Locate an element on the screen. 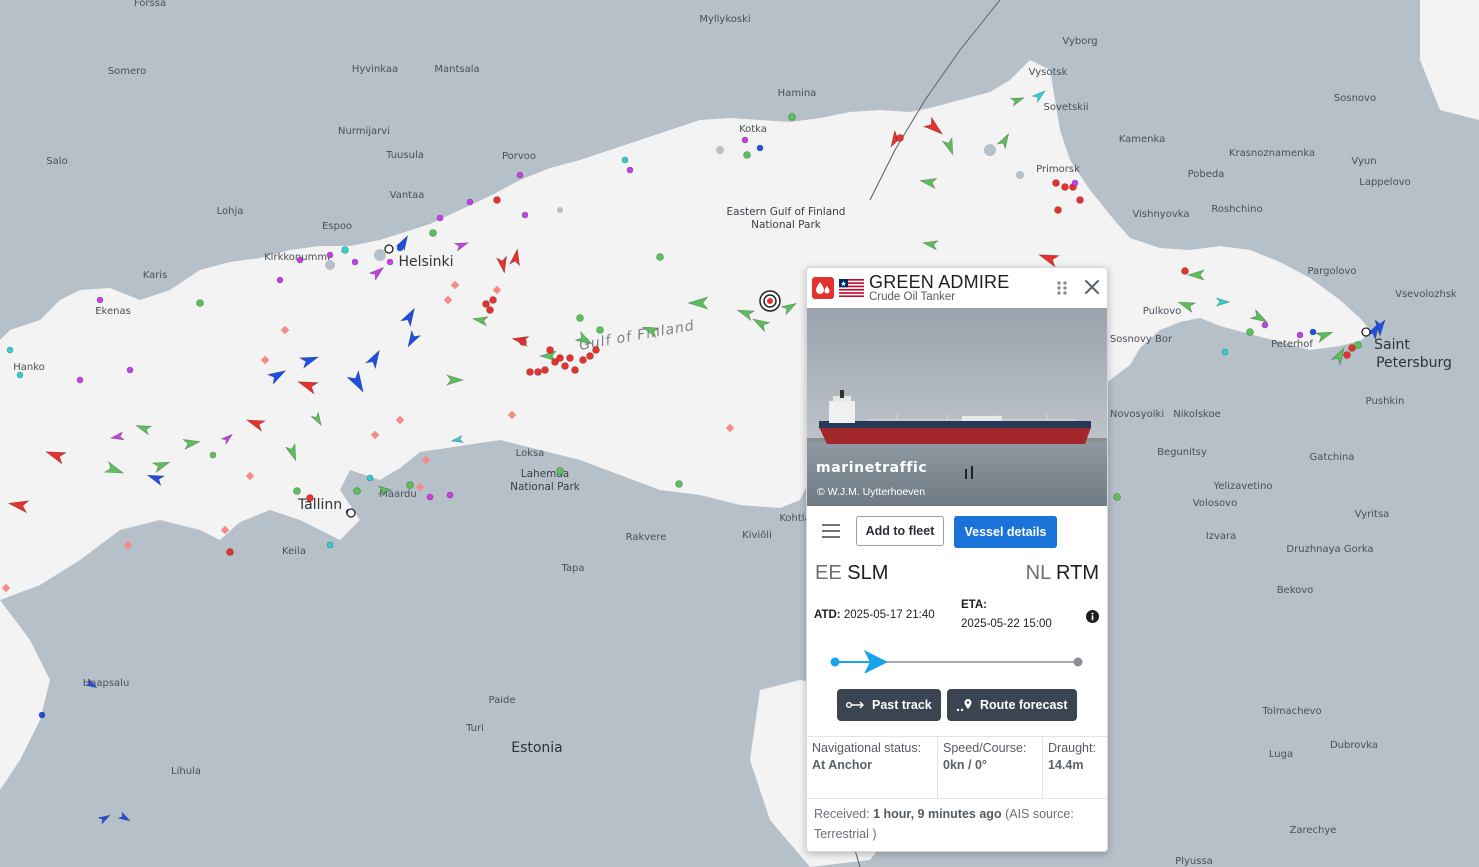 Image resolution: width=1479 pixels, height=867 pixels. vessel-details-button: Vessel details is located at coordinates (1005, 532).